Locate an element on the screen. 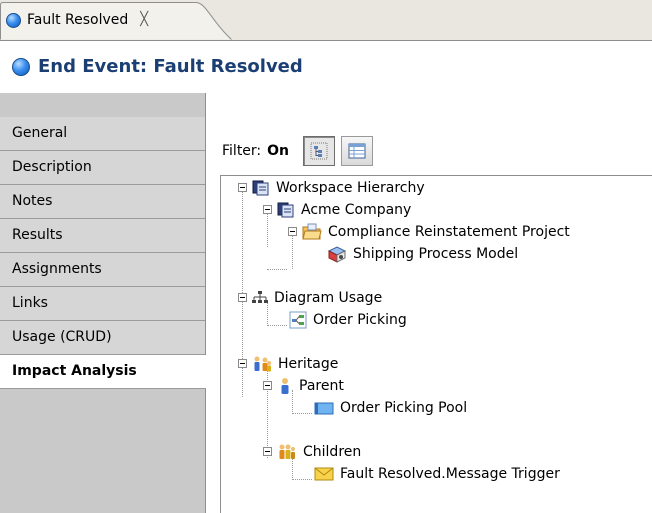 This screenshot has width=652, height=513. tab-title: Fault Resolved is located at coordinates (78, 20).